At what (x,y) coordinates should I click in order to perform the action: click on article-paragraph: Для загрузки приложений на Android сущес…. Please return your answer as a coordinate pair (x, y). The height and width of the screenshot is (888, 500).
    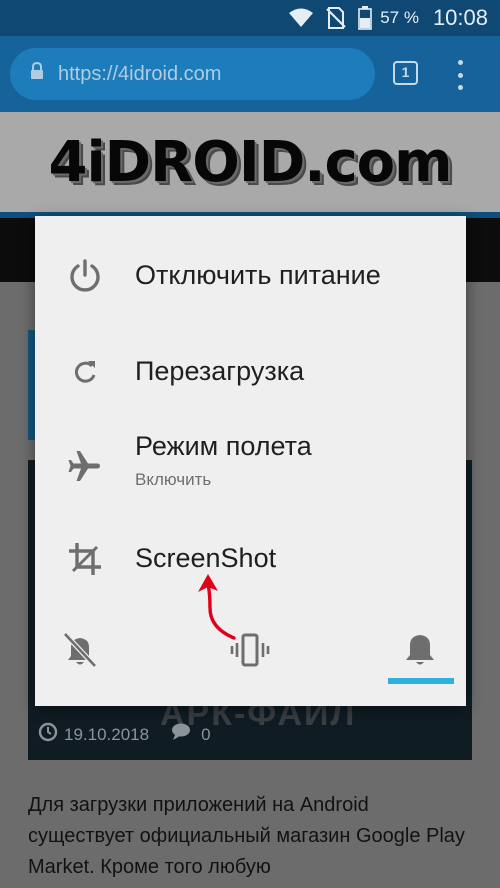
    Looking at the image, I should click on (246, 836).